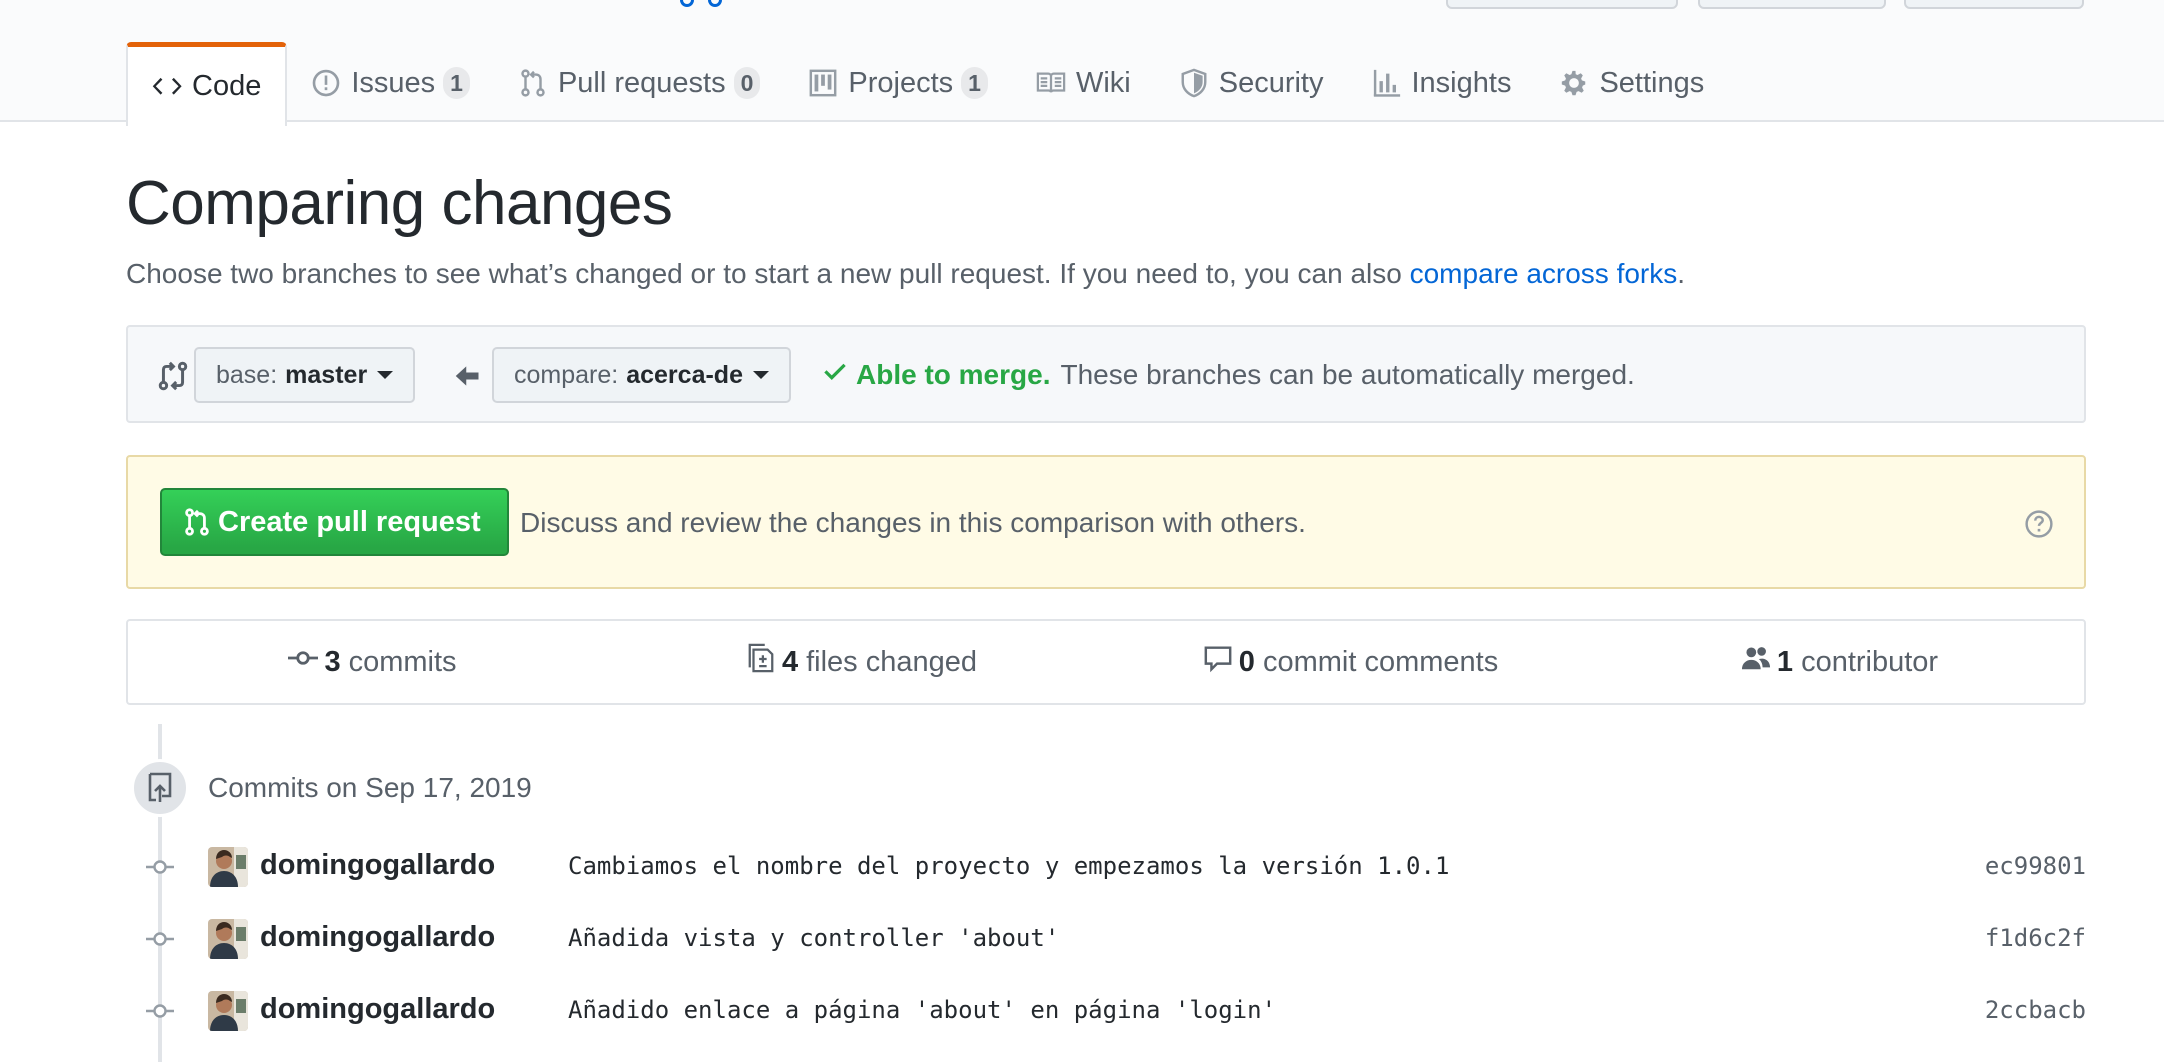 This screenshot has width=2164, height=1062. I want to click on commits-label: commits, so click(402, 661).